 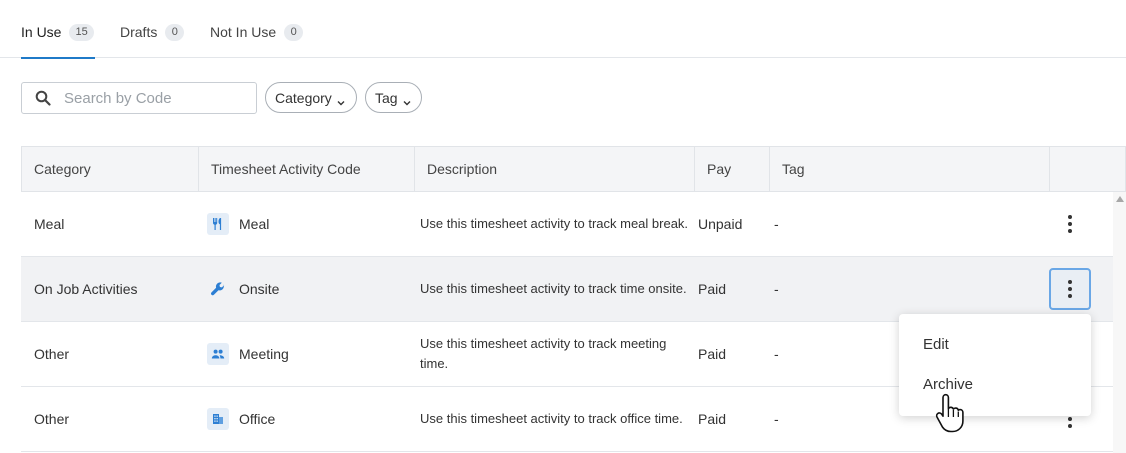 What do you see at coordinates (995, 384) in the screenshot?
I see `menu-item-archive: Archive` at bounding box center [995, 384].